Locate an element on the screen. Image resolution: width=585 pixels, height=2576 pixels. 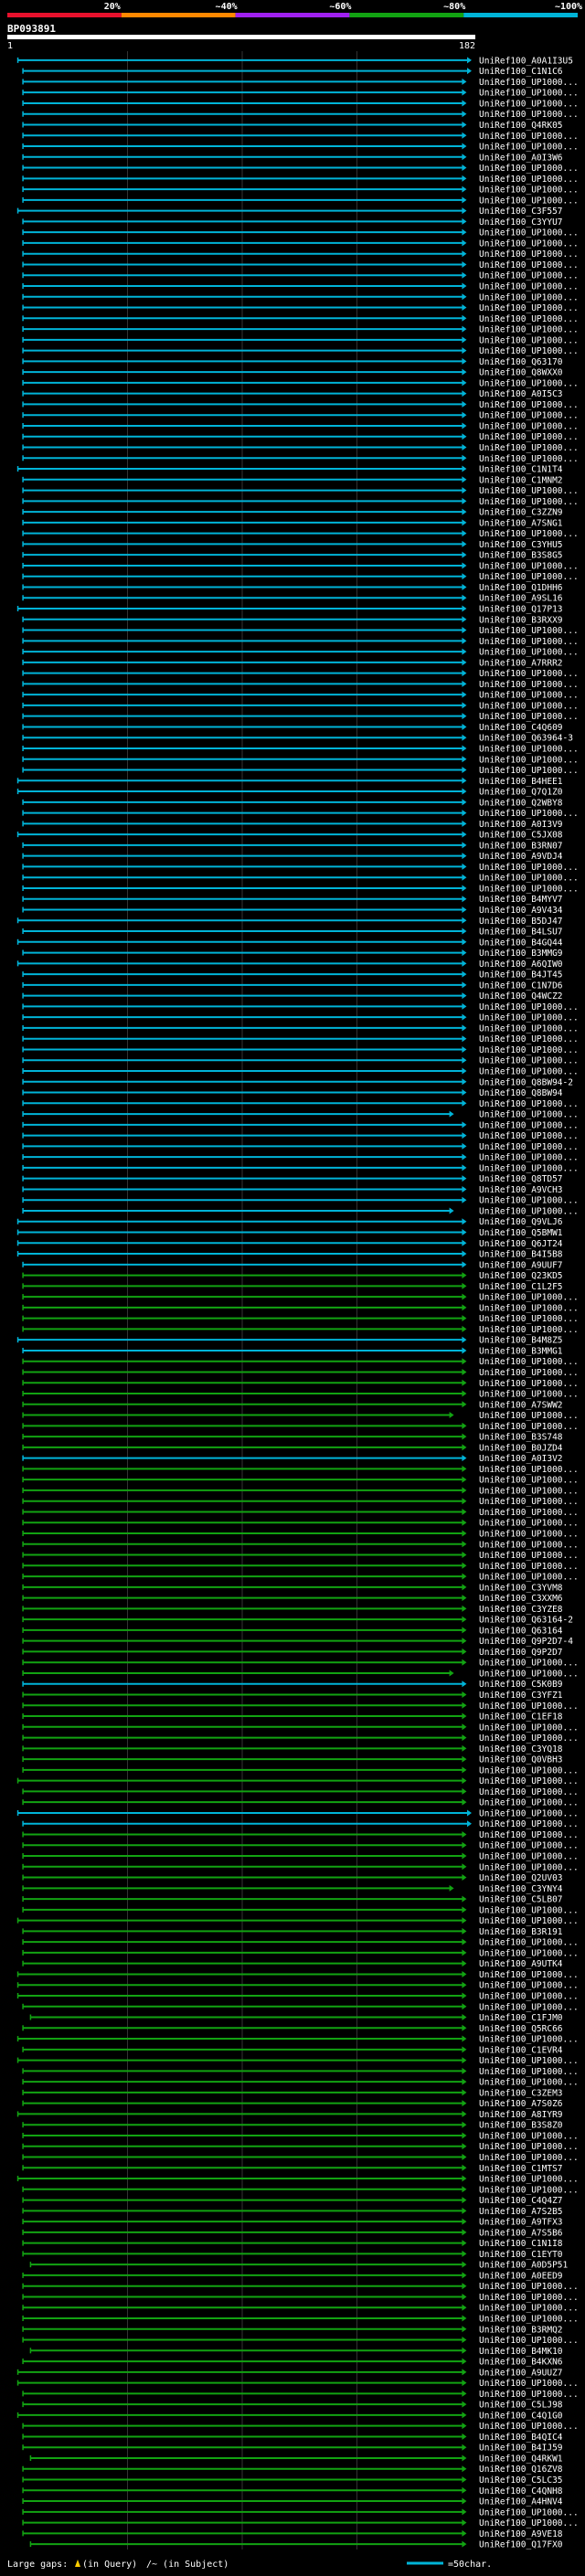
hit-row: UniRef100_Q5BMW1 is located at coordinates (289, 1233).